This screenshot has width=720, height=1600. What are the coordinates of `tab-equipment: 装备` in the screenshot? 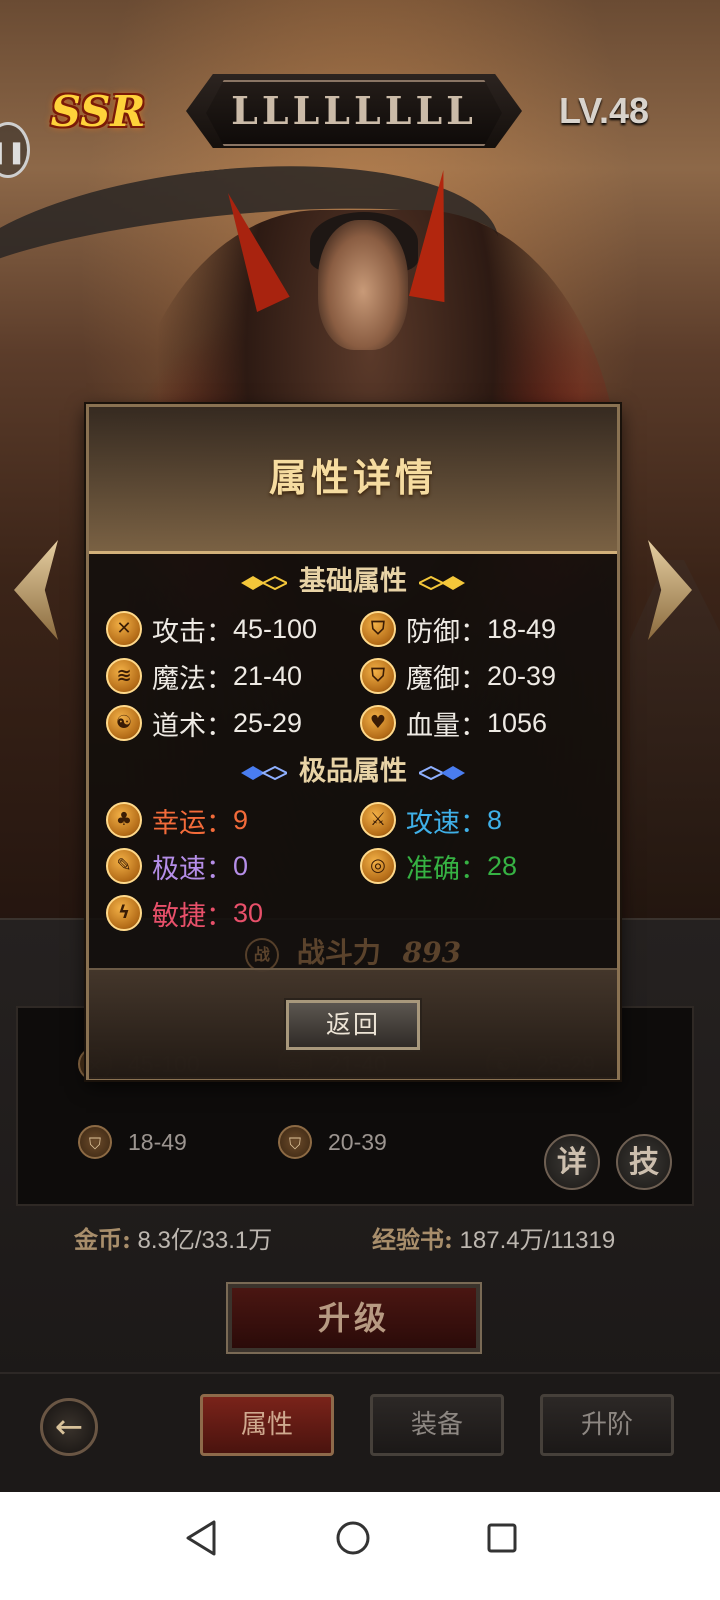 It's located at (437, 1425).